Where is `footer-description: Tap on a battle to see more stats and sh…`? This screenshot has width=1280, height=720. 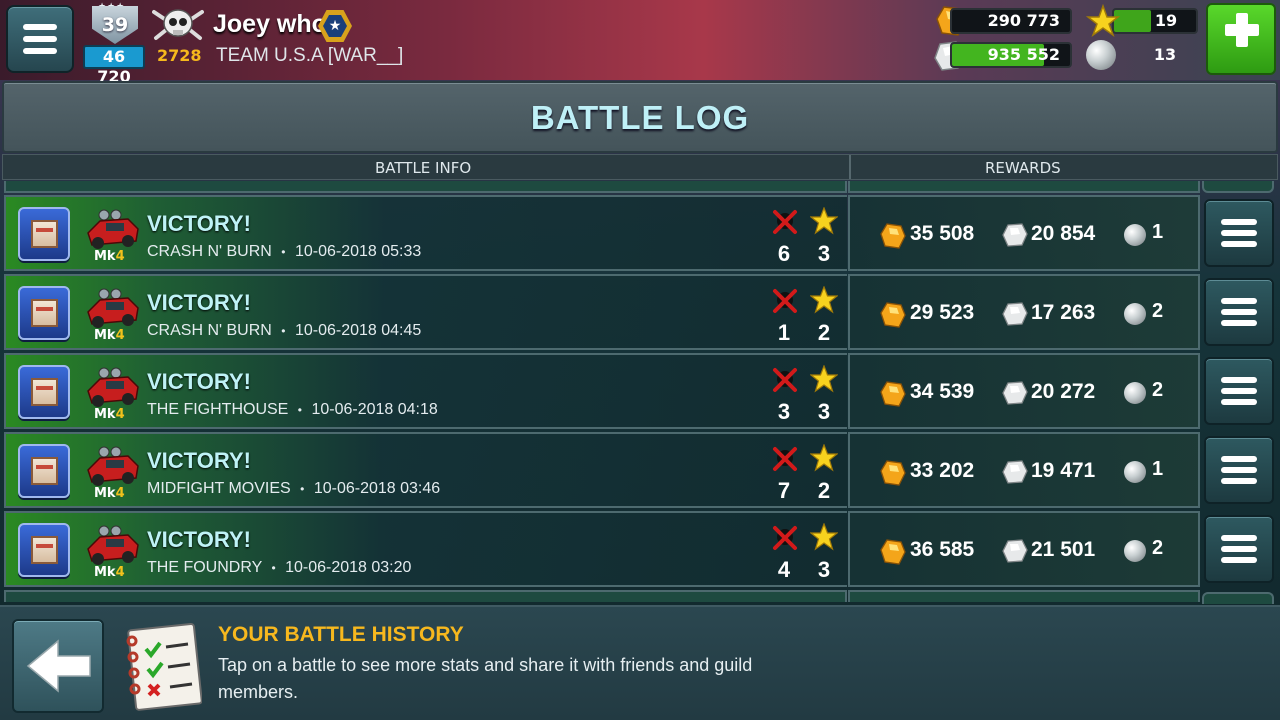 footer-description: Tap on a battle to see more stats and sh… is located at coordinates (485, 678).